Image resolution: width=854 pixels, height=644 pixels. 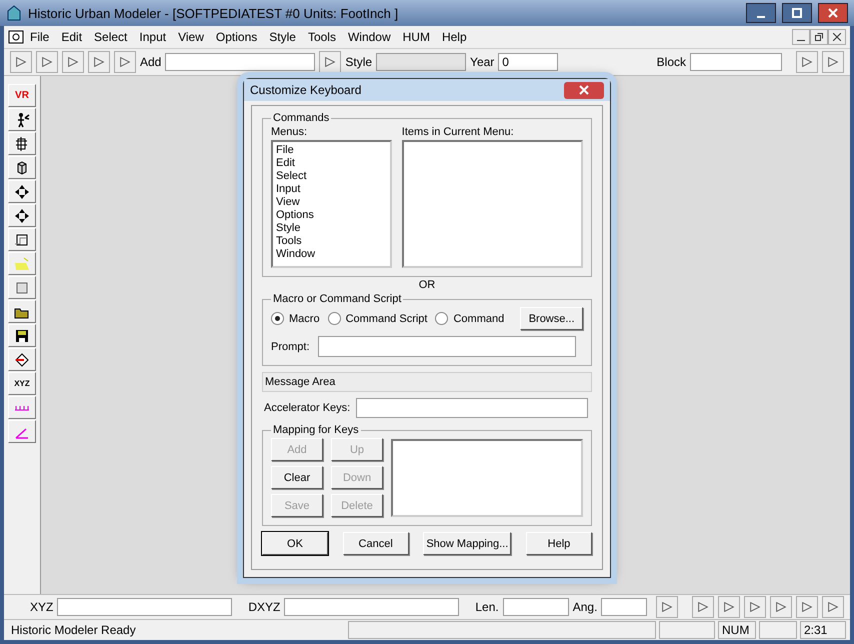 I want to click on mapping-button: Clear, so click(x=297, y=477).